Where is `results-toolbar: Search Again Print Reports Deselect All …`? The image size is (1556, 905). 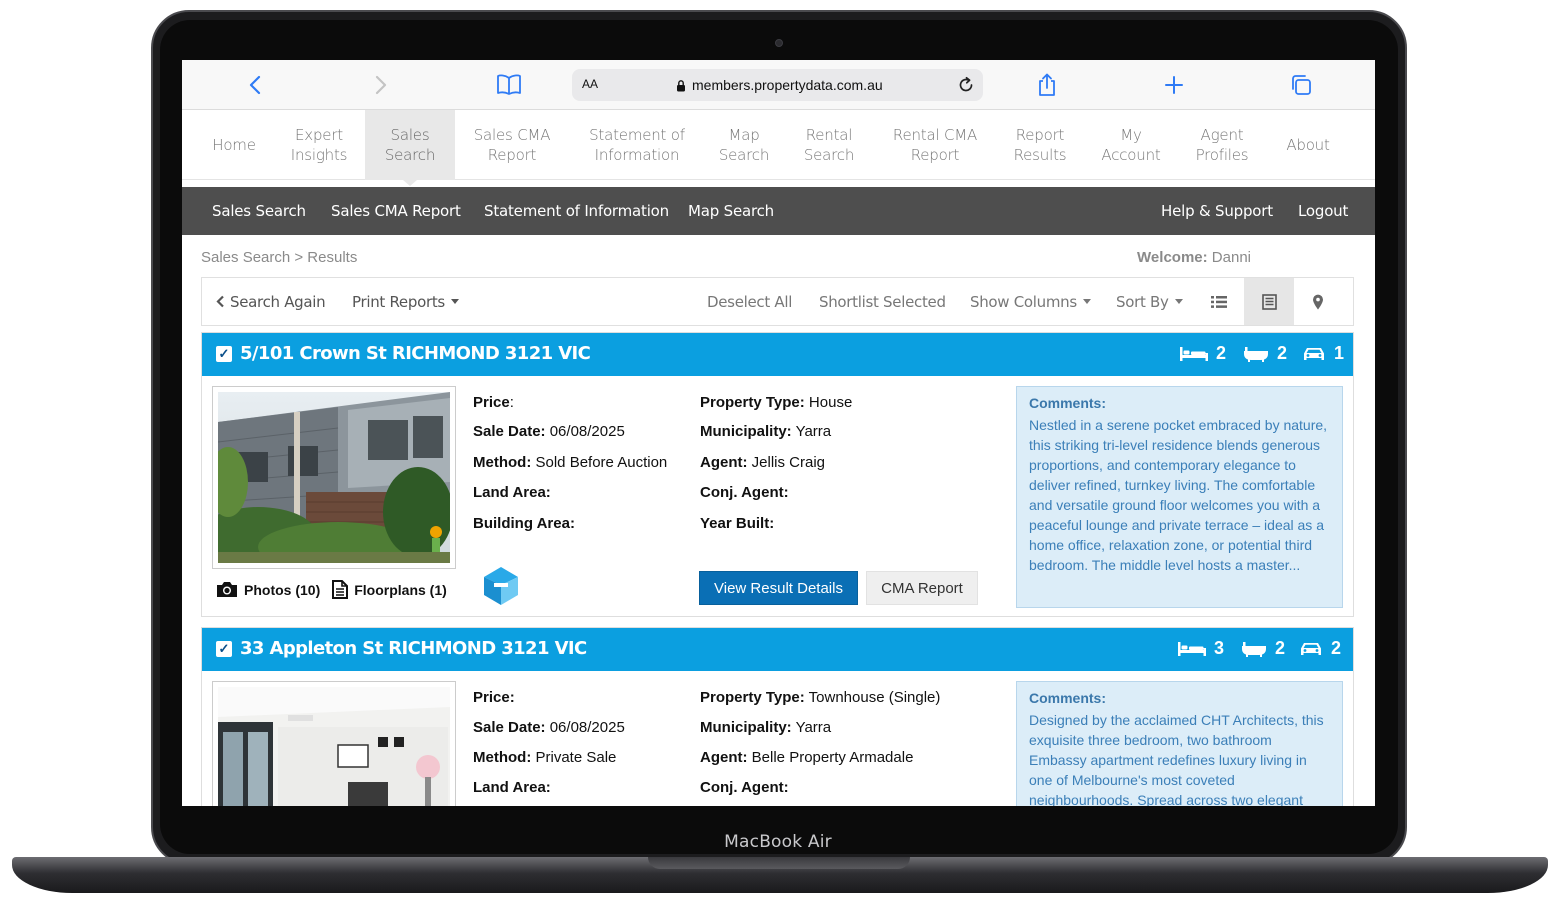
results-toolbar: Search Again Print Reports Deselect All … is located at coordinates (777, 301).